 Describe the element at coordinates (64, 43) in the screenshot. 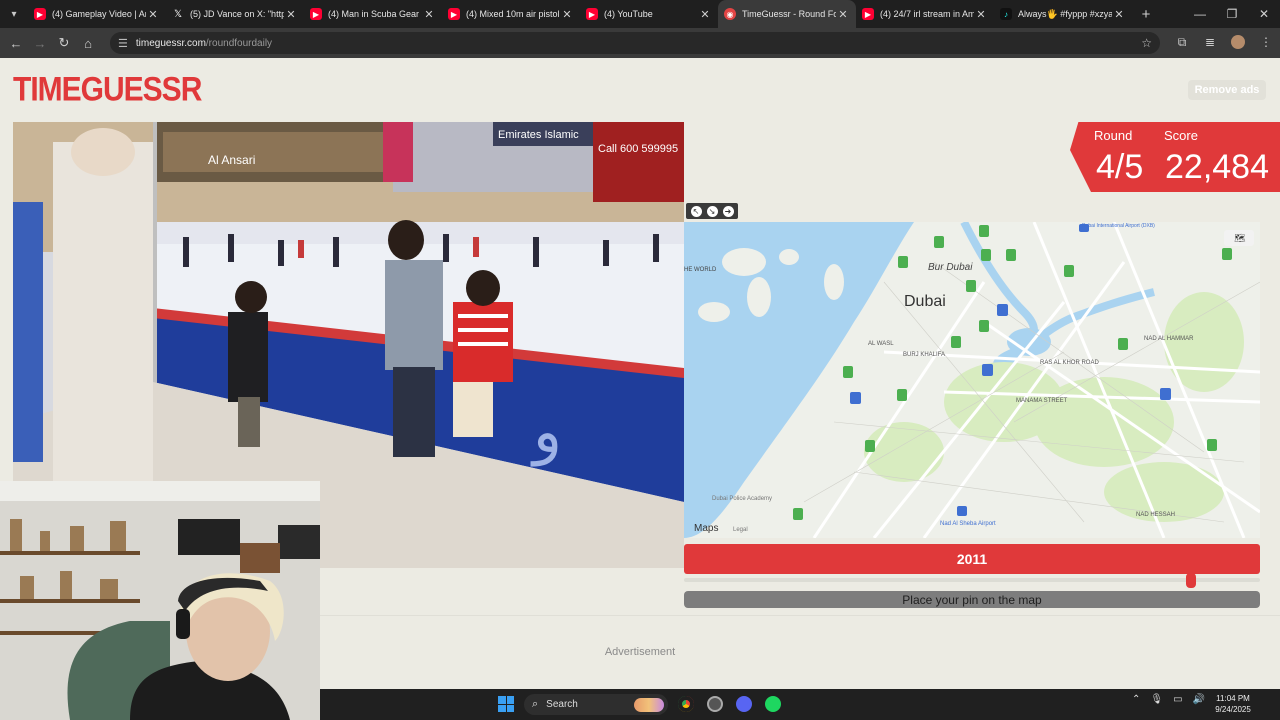

I see `reload-icon: ↻` at that location.